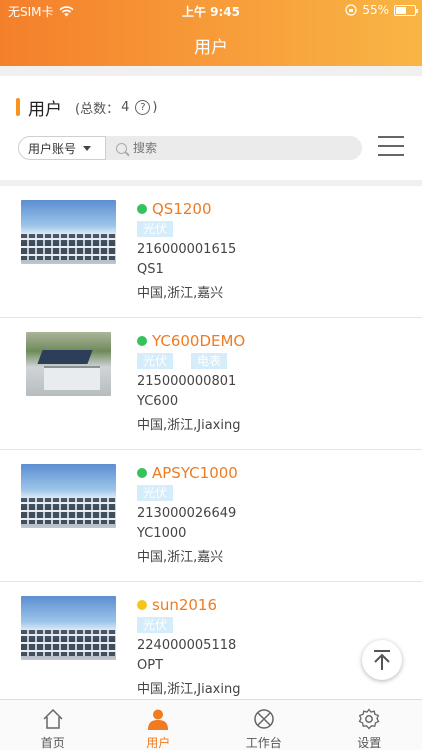  What do you see at coordinates (211, 11) in the screenshot?
I see `status-bar: 无SIM卡 上午 9:45 55%` at bounding box center [211, 11].